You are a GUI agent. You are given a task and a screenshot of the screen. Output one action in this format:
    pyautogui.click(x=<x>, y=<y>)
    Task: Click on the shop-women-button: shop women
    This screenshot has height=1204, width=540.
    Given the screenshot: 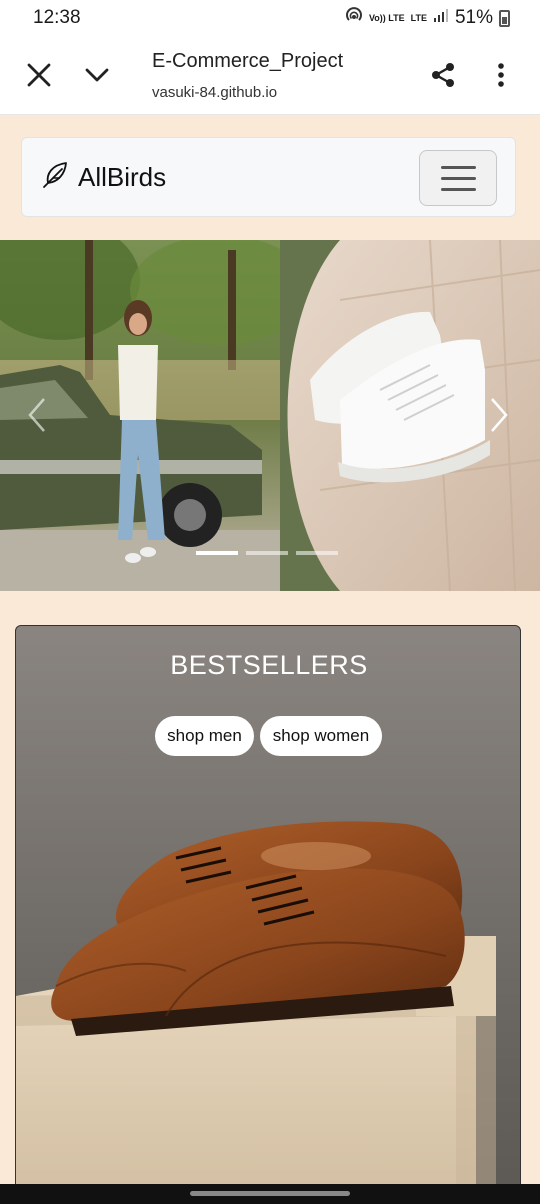 What is the action you would take?
    pyautogui.click(x=321, y=736)
    